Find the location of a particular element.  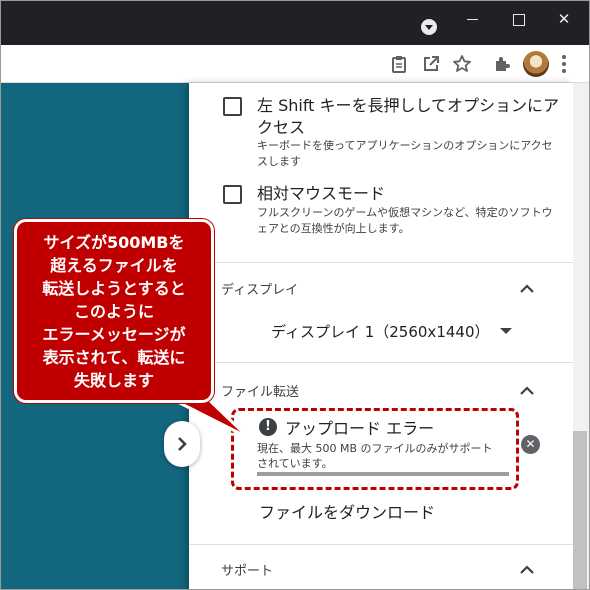

browser-toolbar is located at coordinates (295, 64).